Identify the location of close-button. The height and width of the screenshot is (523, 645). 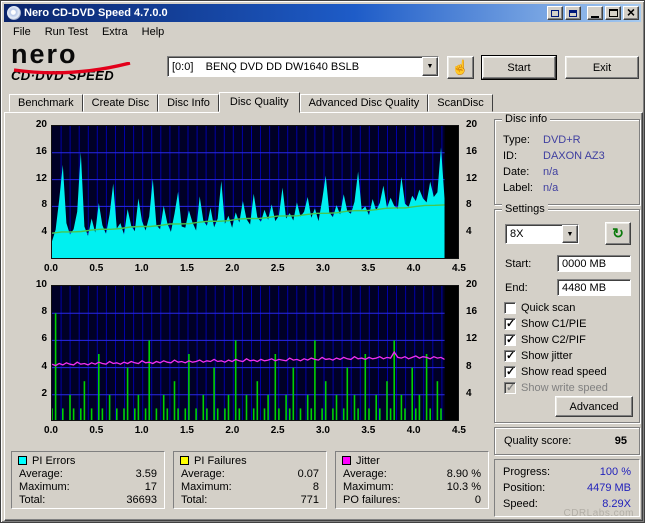
(631, 13).